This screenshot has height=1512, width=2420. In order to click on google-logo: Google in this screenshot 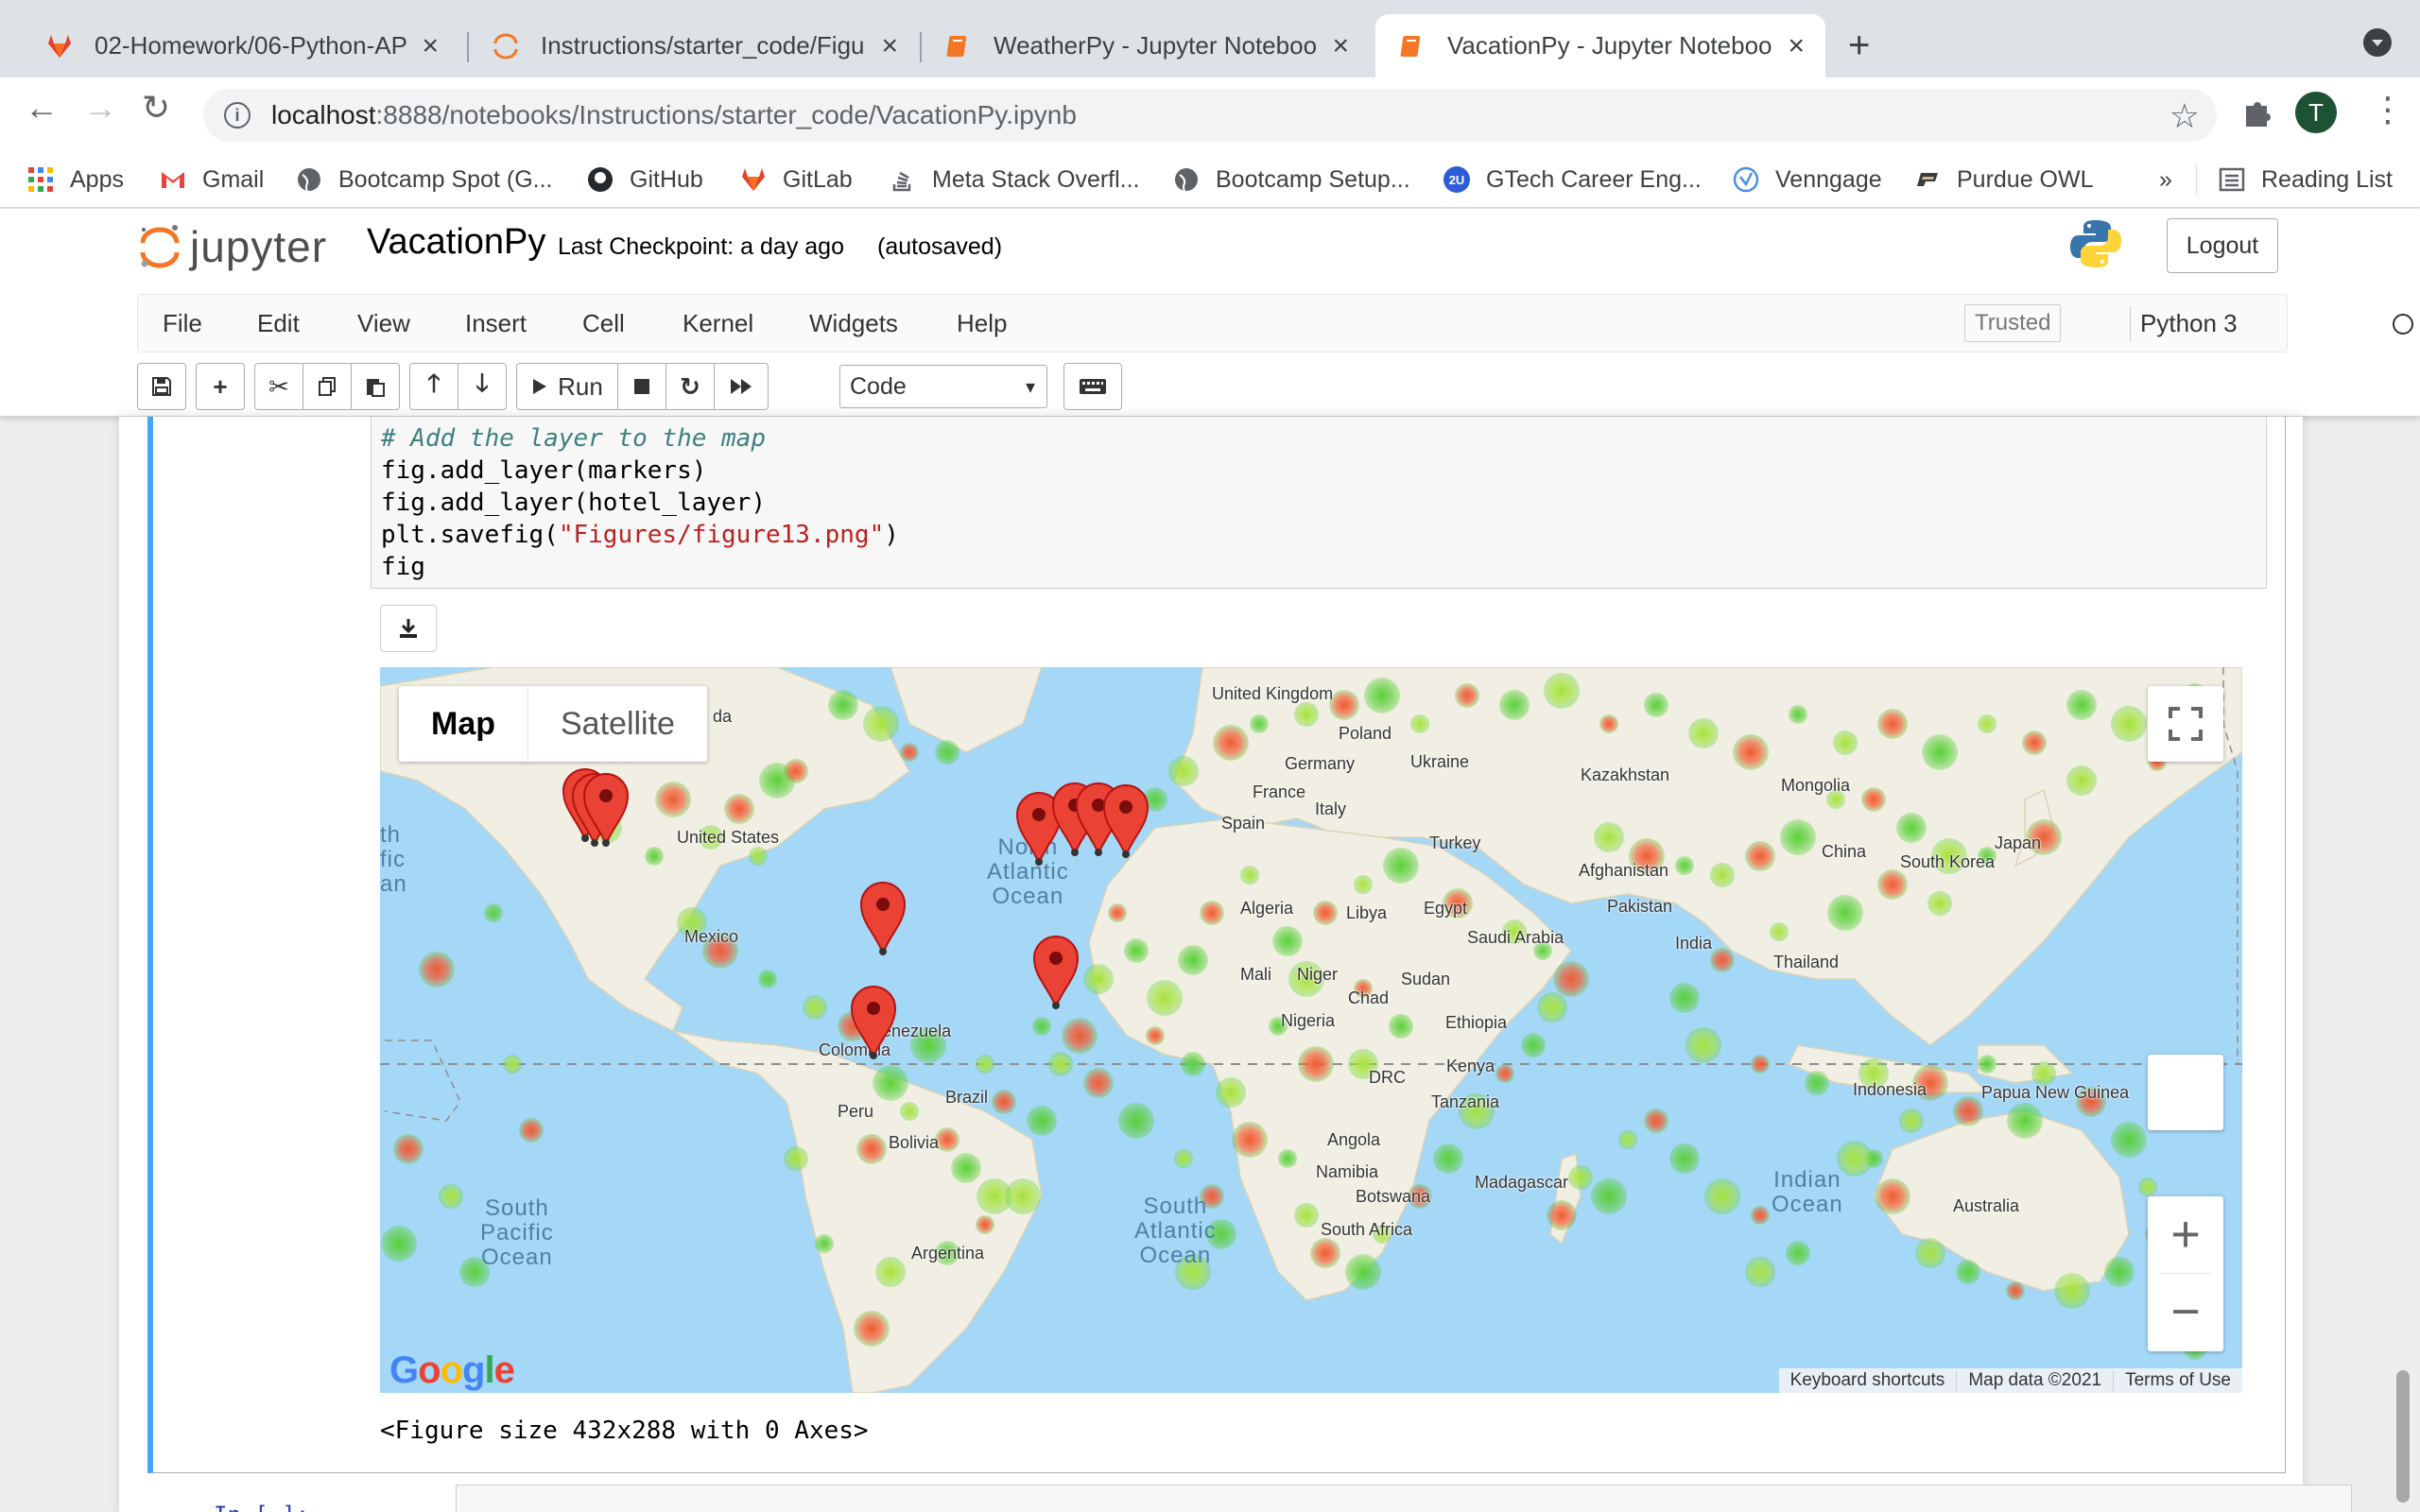, I will do `click(452, 1370)`.